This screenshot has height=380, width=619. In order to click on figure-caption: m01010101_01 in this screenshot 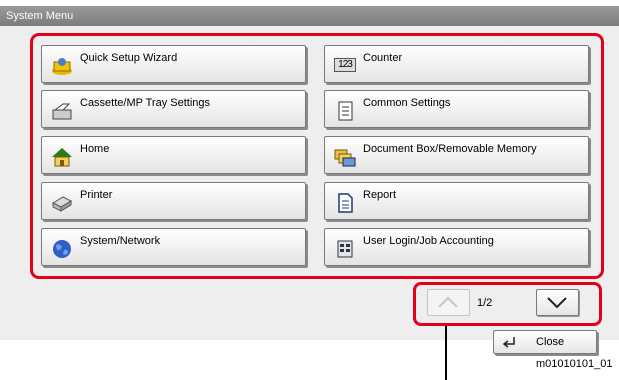, I will do `click(574, 364)`.